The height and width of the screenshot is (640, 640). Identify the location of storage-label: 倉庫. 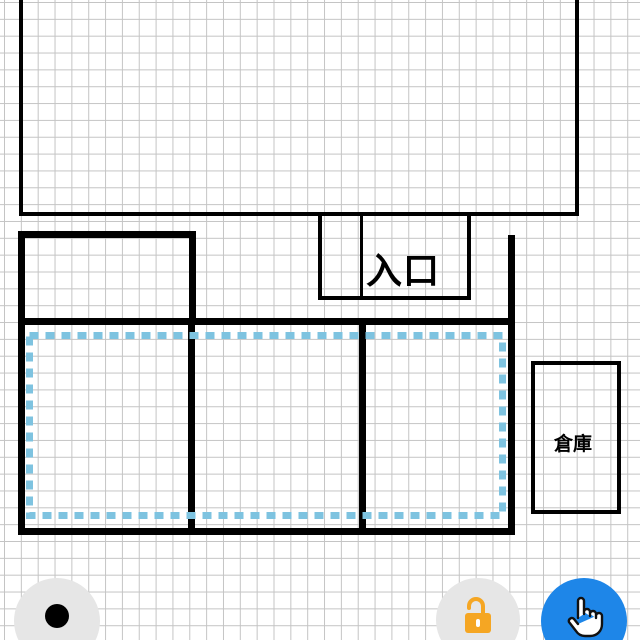
(573, 444).